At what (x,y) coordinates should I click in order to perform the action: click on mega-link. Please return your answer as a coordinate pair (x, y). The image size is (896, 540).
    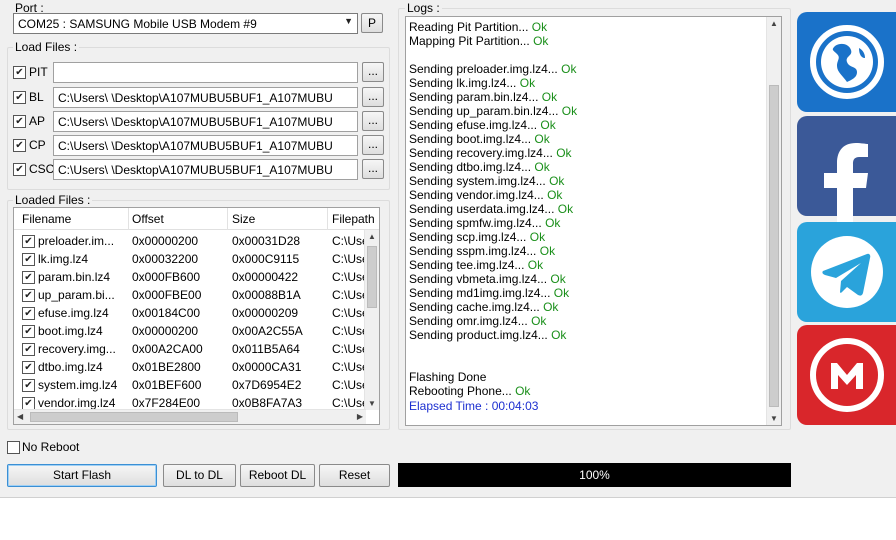
    Looking at the image, I should click on (846, 375).